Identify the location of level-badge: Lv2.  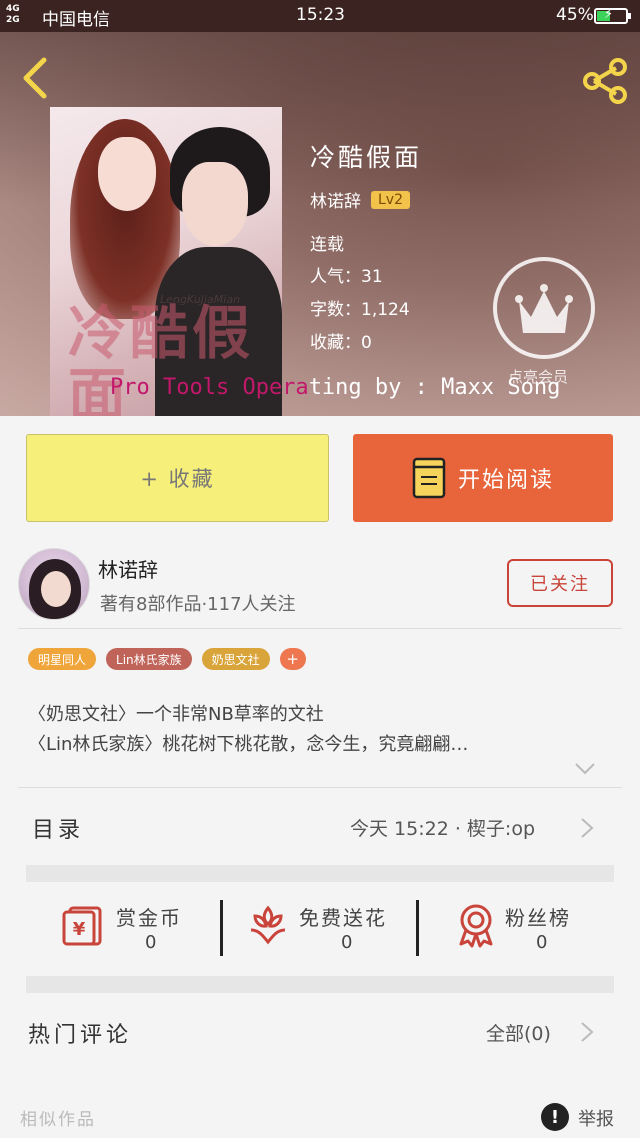
(390, 199).